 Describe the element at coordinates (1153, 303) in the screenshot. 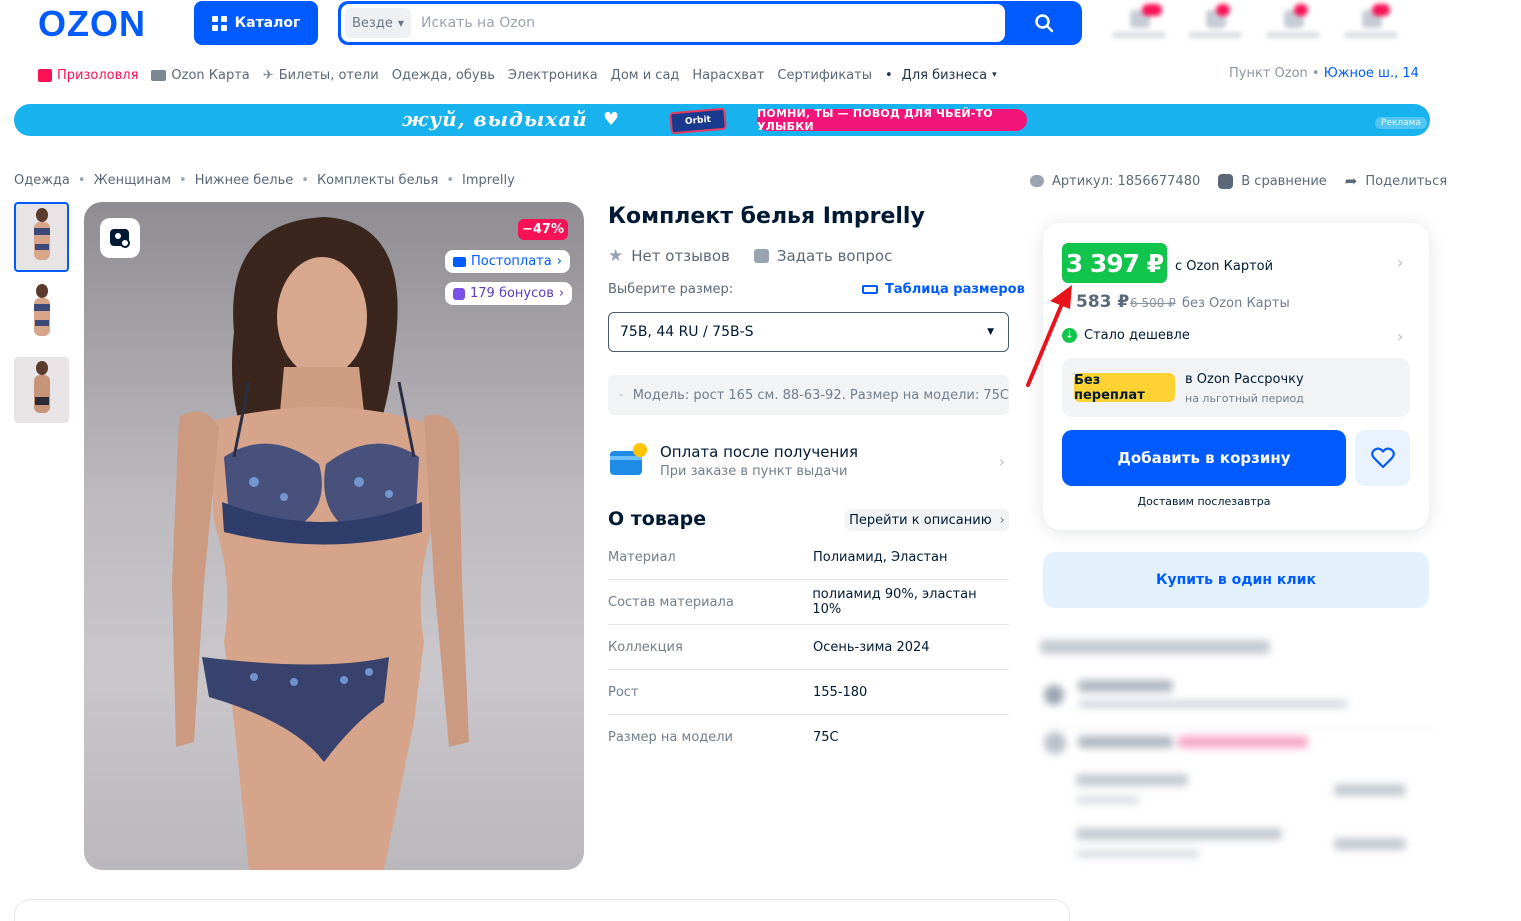

I see `old-price: 6 500 ₽` at that location.